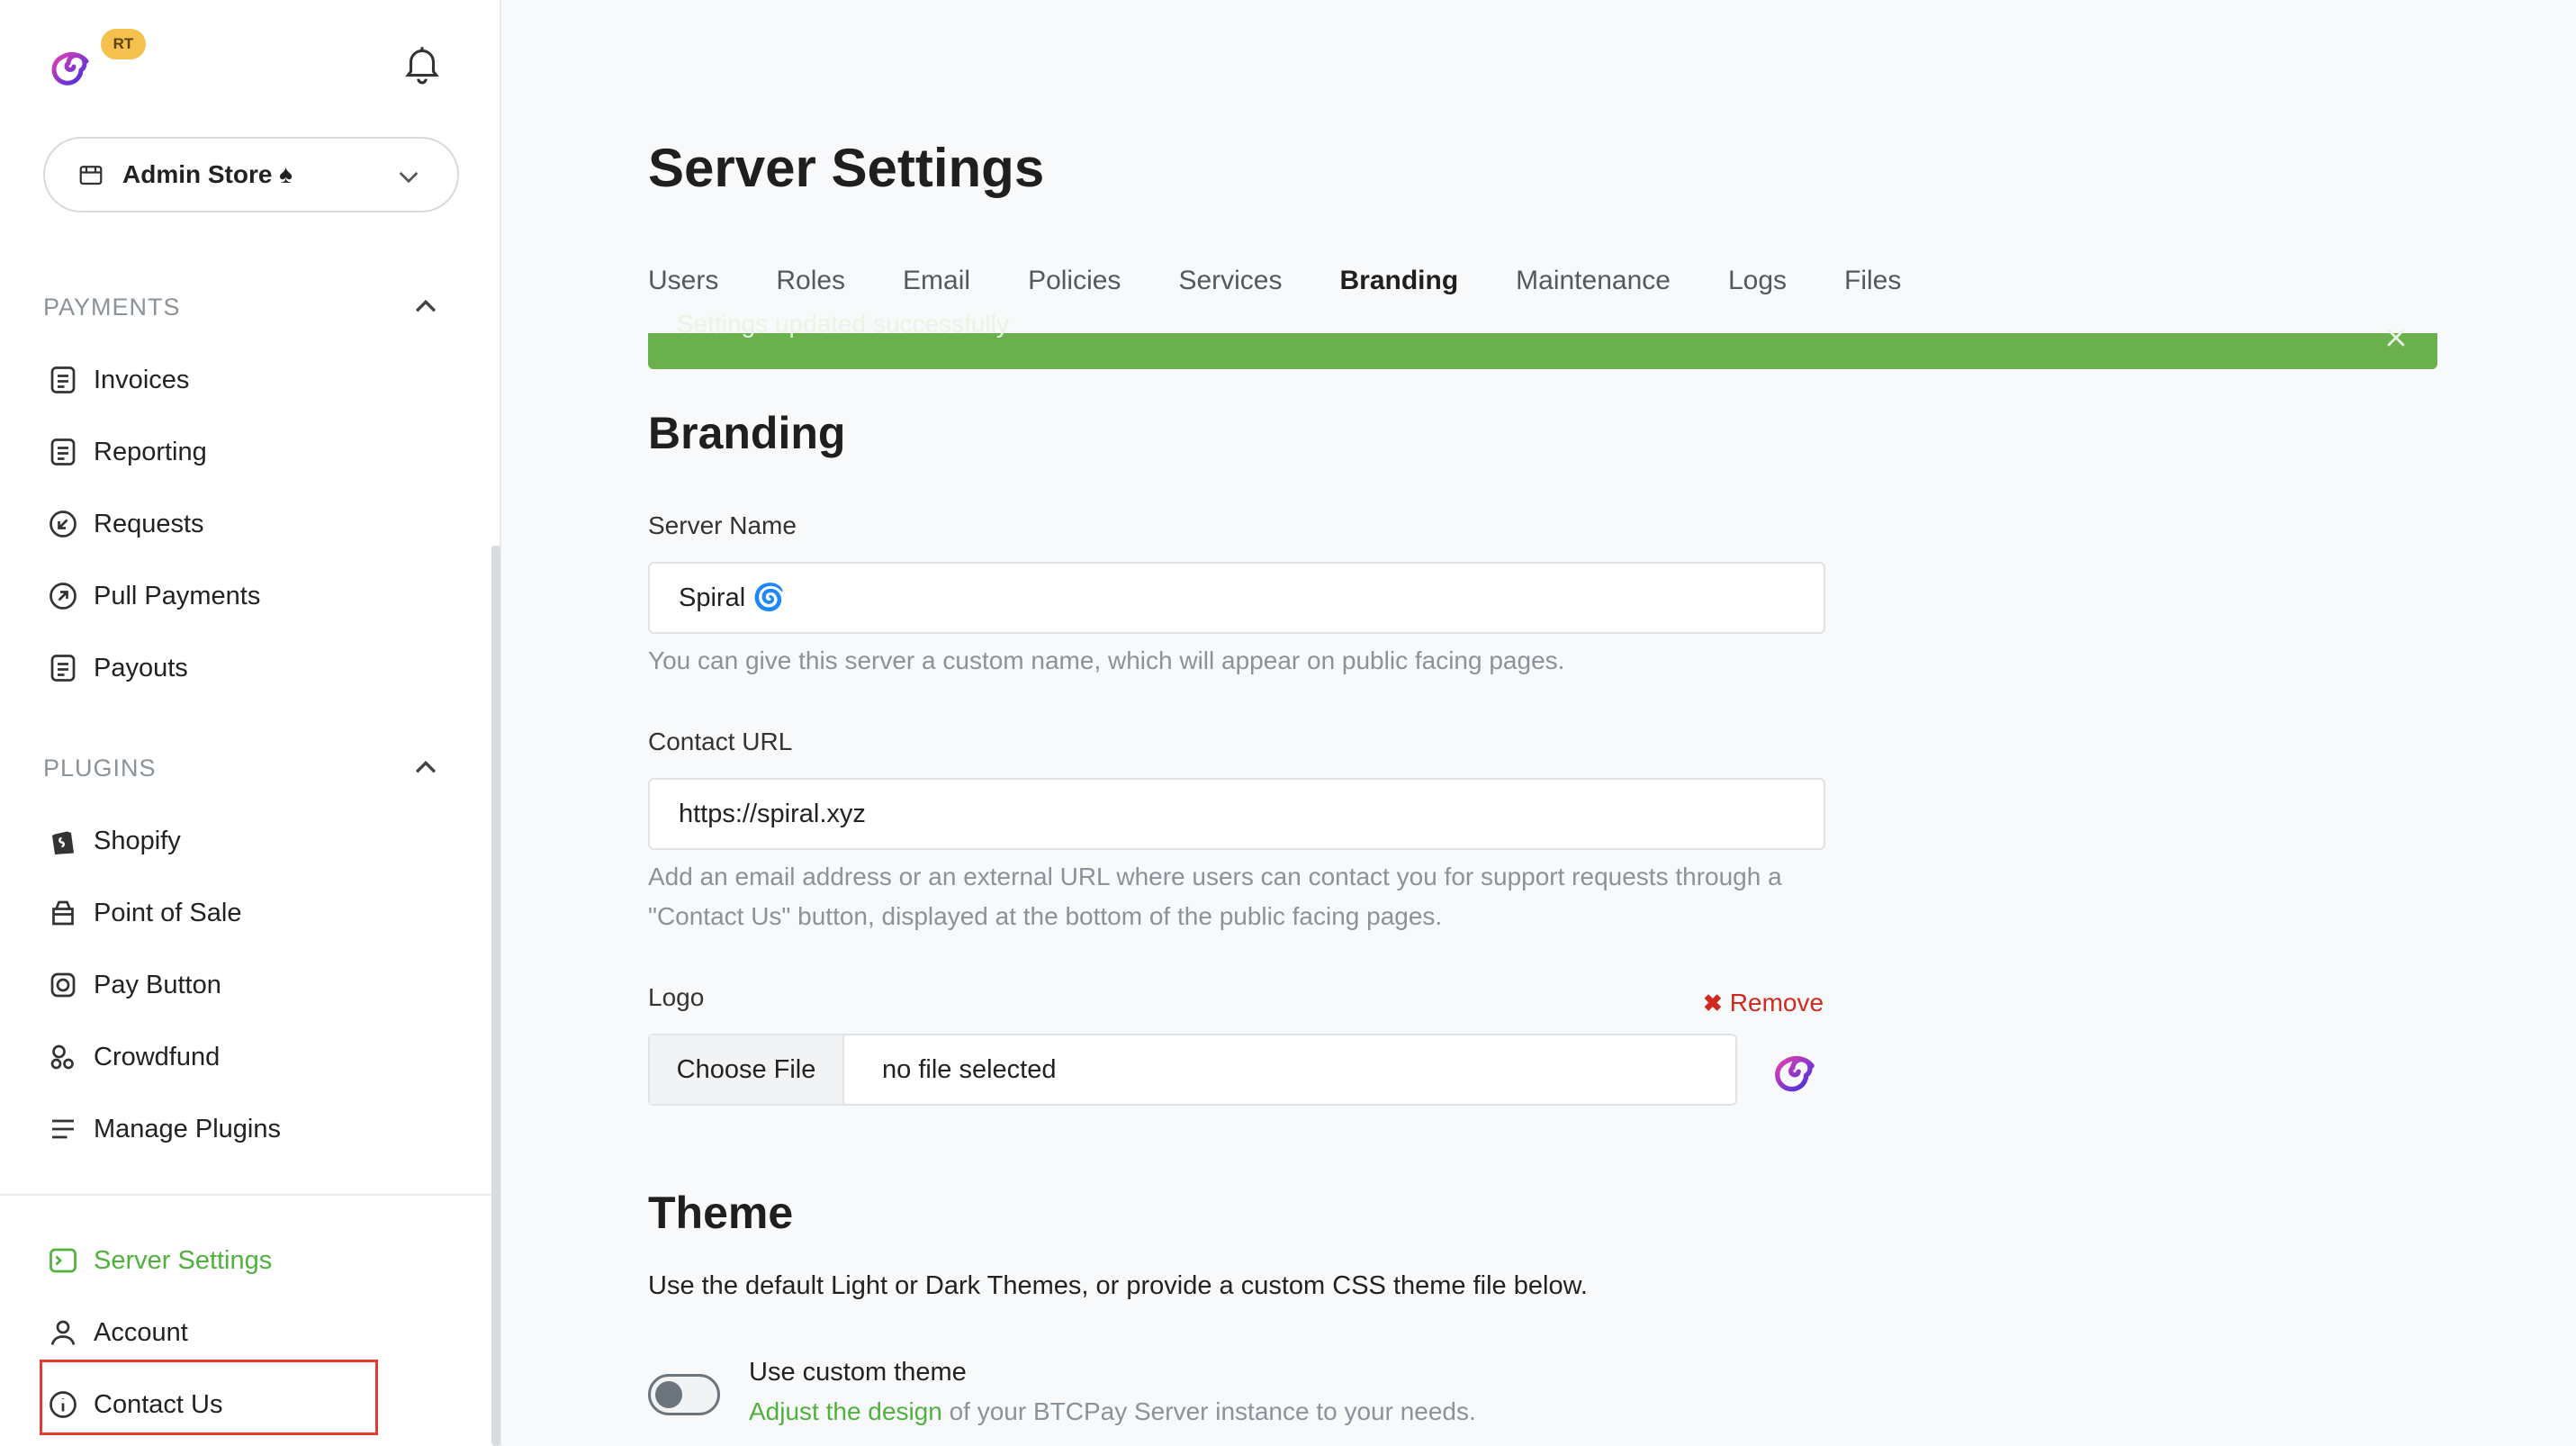 Image resolution: width=2576 pixels, height=1446 pixels. Describe the element at coordinates (1593, 298) in the screenshot. I see `tab-maintenance: Maintenance` at that location.